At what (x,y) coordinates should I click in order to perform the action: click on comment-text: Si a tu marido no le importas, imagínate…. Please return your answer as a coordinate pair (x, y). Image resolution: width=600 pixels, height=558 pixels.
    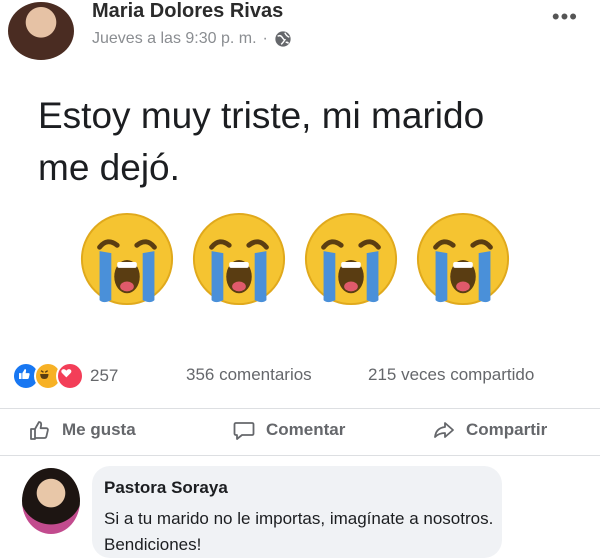
    Looking at the image, I should click on (299, 531).